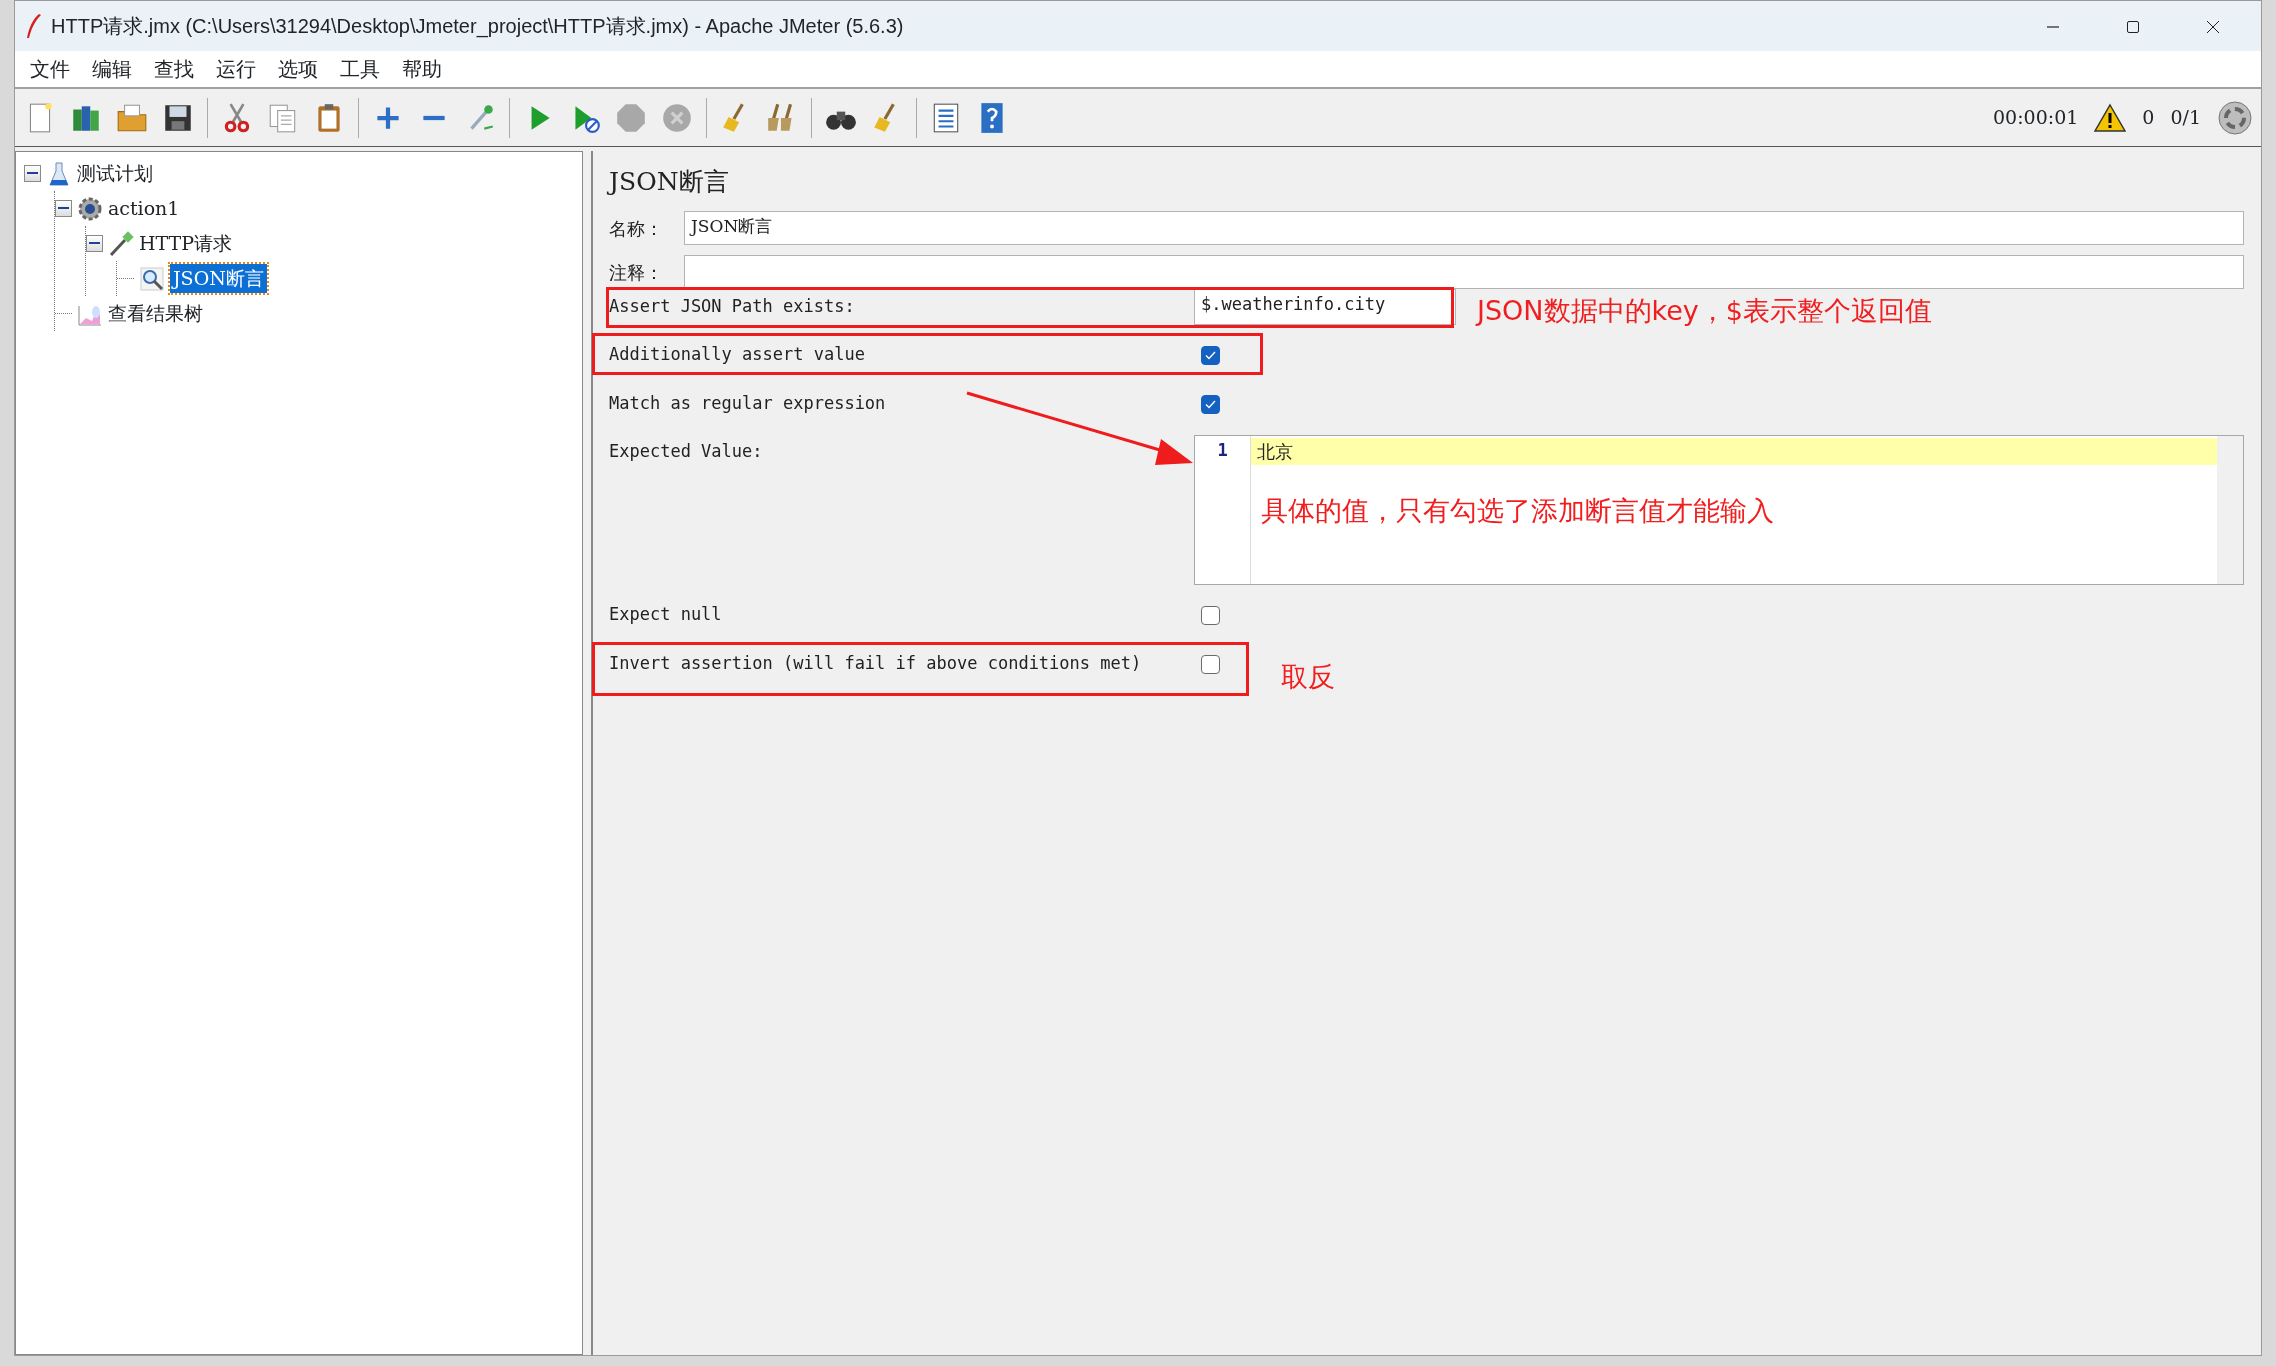  What do you see at coordinates (1704, 311) in the screenshot?
I see `annotation-text: JSON数据中的key，$表示整个返回值` at bounding box center [1704, 311].